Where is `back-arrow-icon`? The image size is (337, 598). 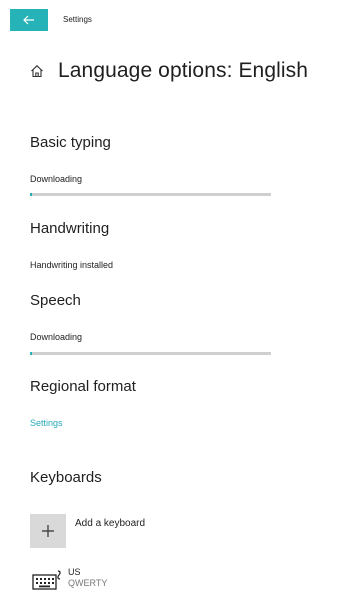
back-arrow-icon is located at coordinates (29, 20).